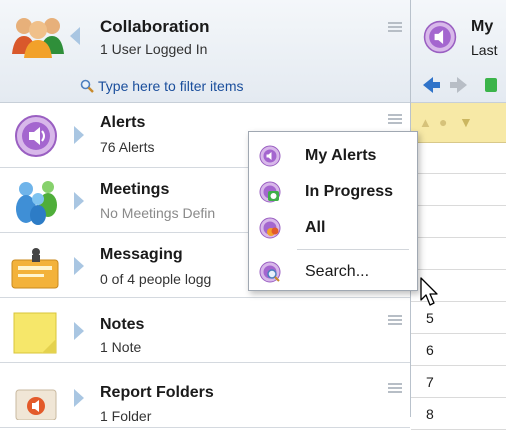  I want to click on filter-funnel-icon: ▼, so click(466, 122).